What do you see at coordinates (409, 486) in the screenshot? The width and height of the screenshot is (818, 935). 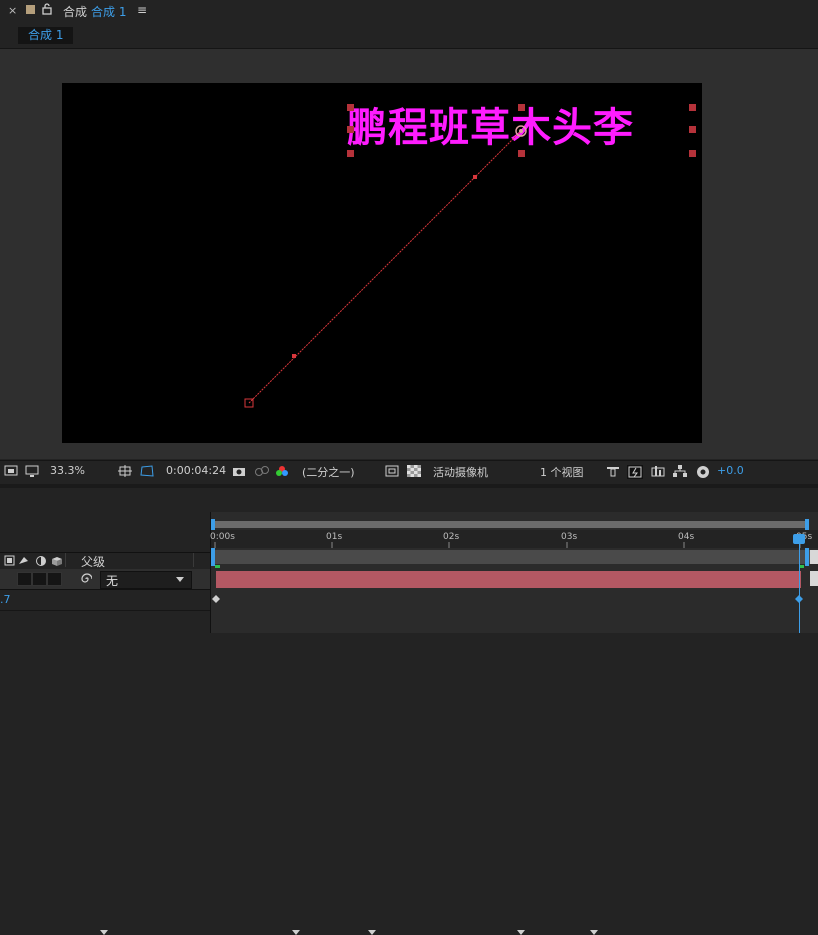 I see `timeline-tab-strip` at bounding box center [409, 486].